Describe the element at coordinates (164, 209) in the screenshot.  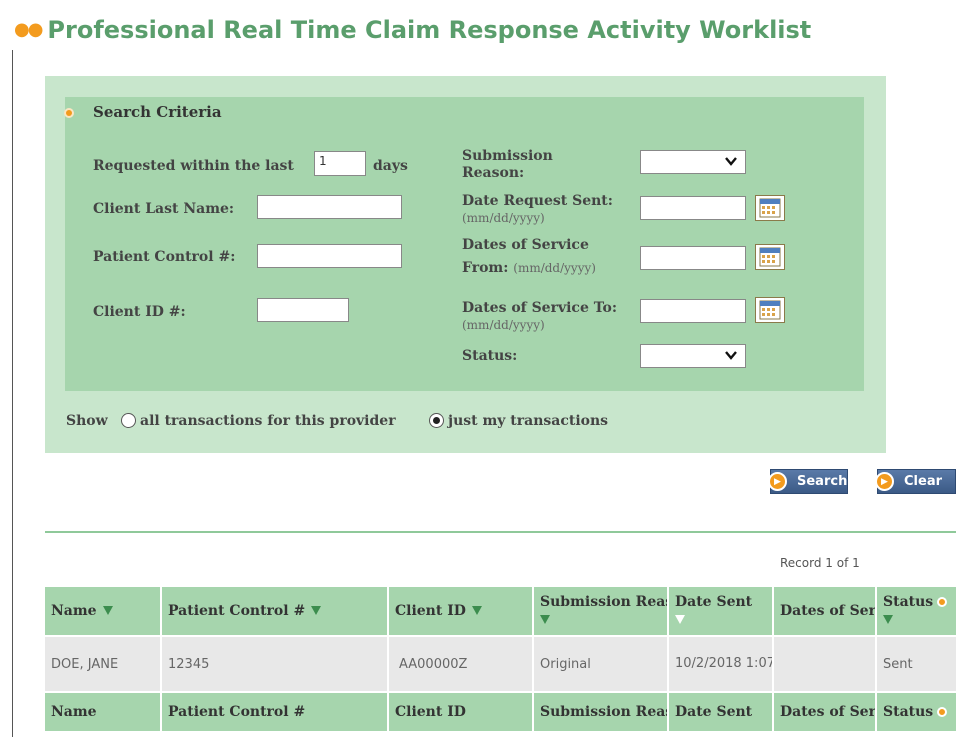
I see `client-last-name-label: Client Last Name:` at that location.